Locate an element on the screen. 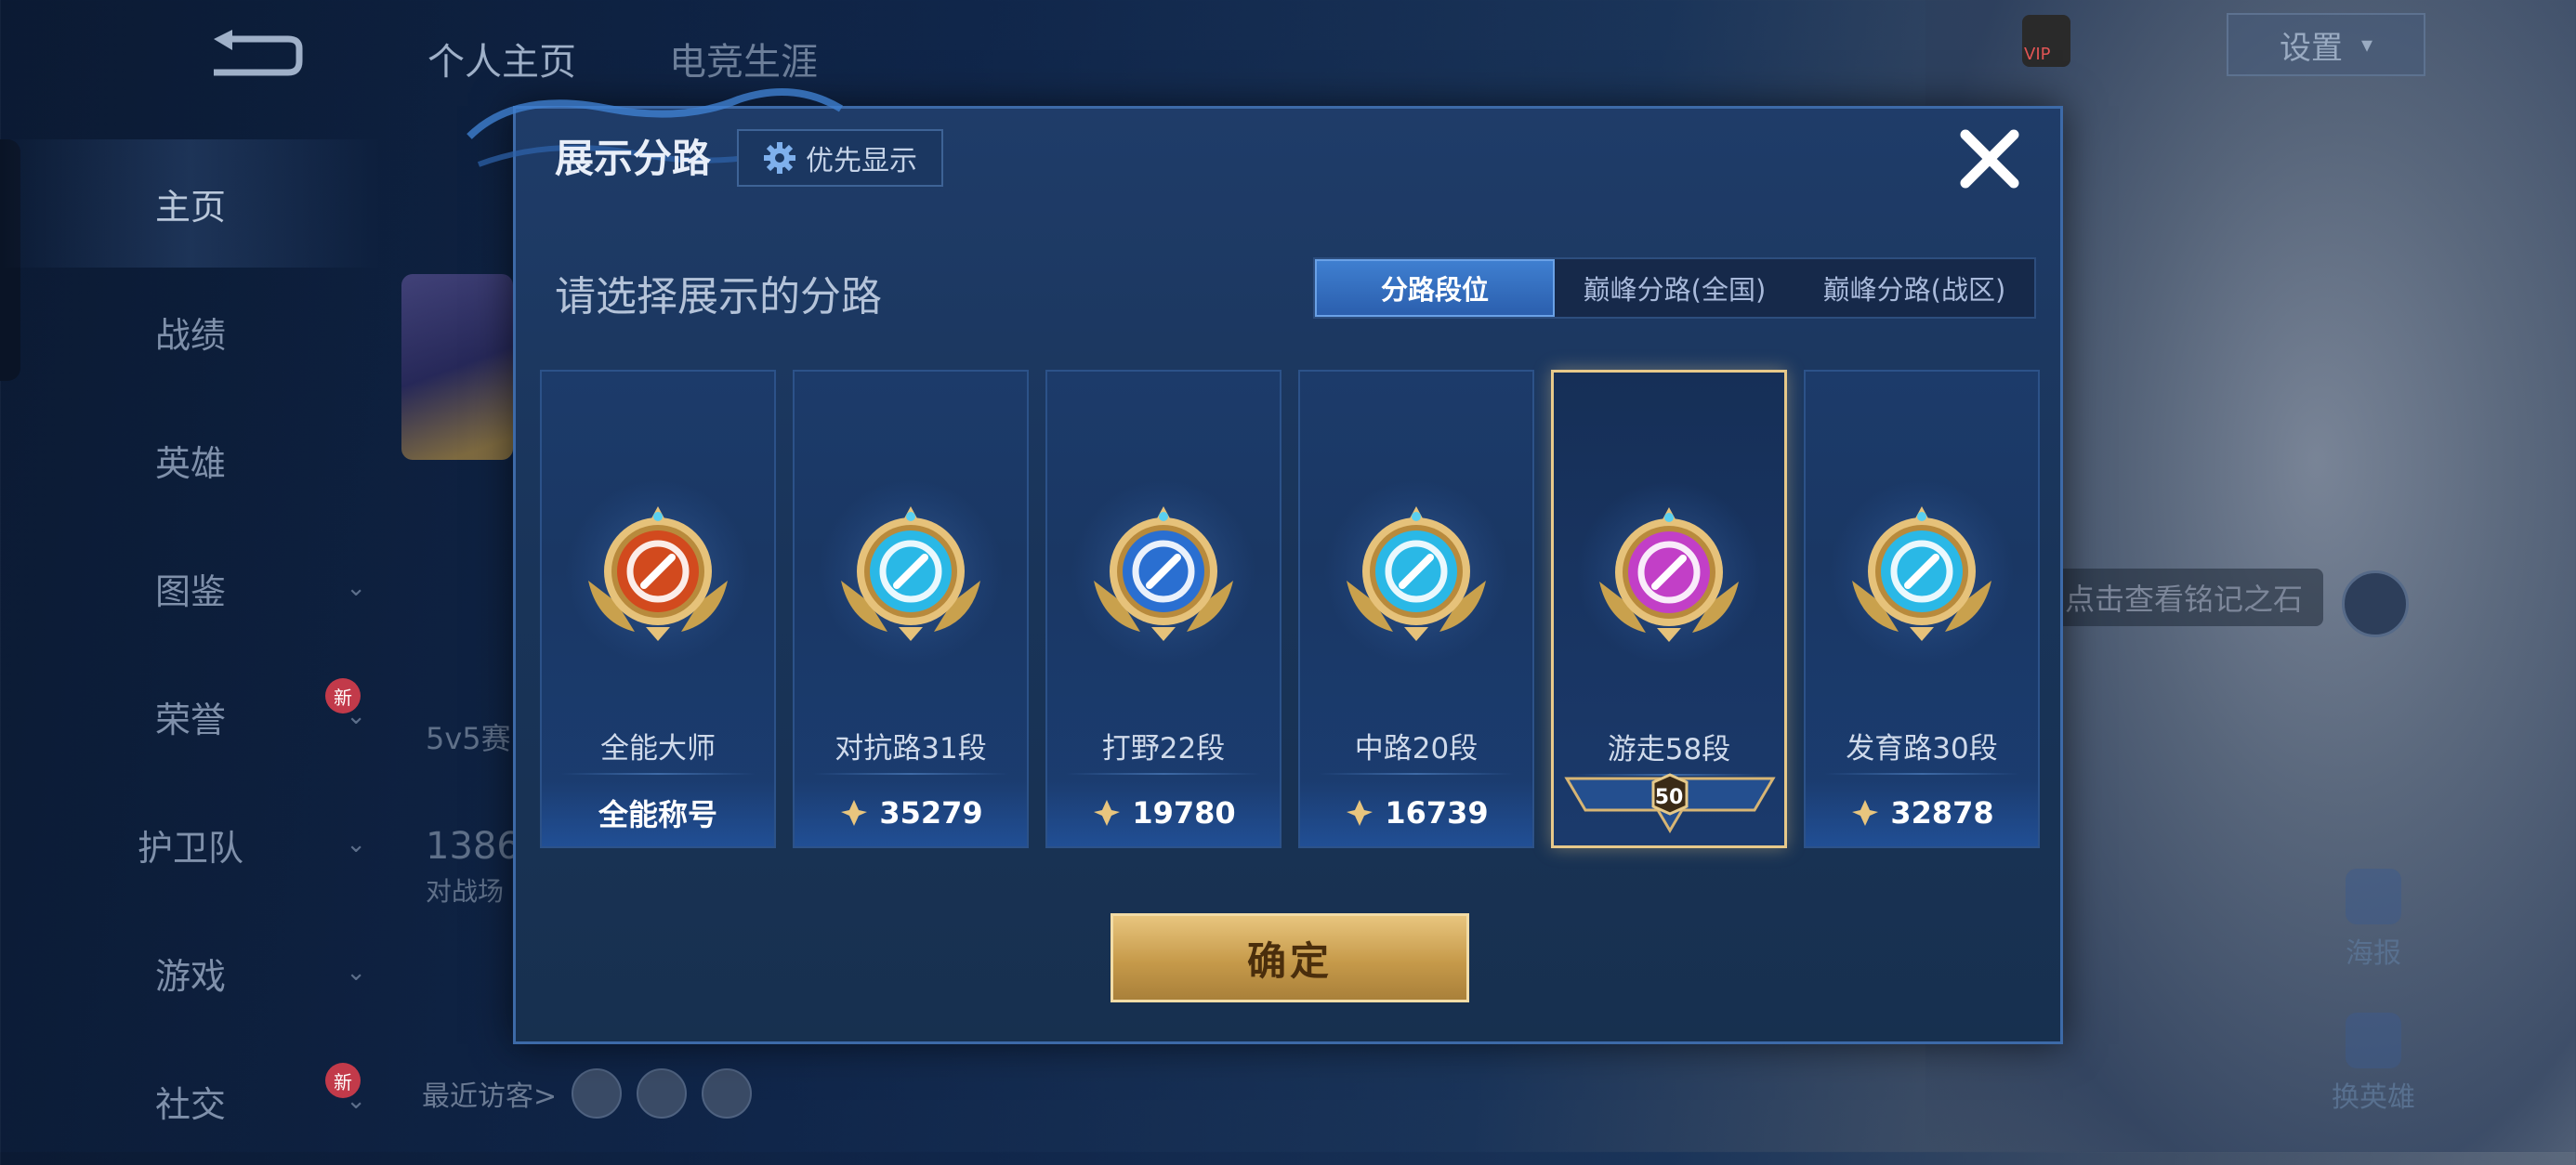 Image resolution: width=2576 pixels, height=1165 pixels. avatar is located at coordinates (457, 367).